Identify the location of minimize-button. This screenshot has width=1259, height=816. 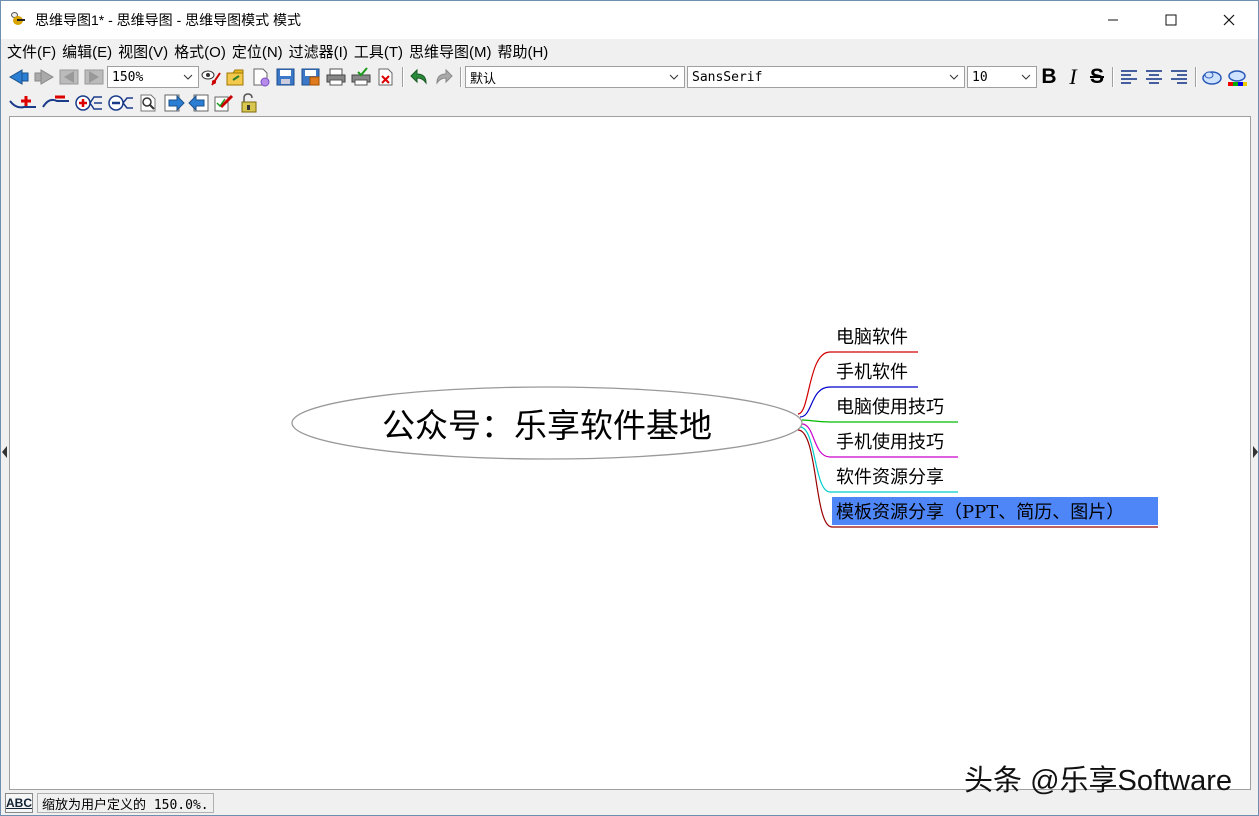
(1113, 20).